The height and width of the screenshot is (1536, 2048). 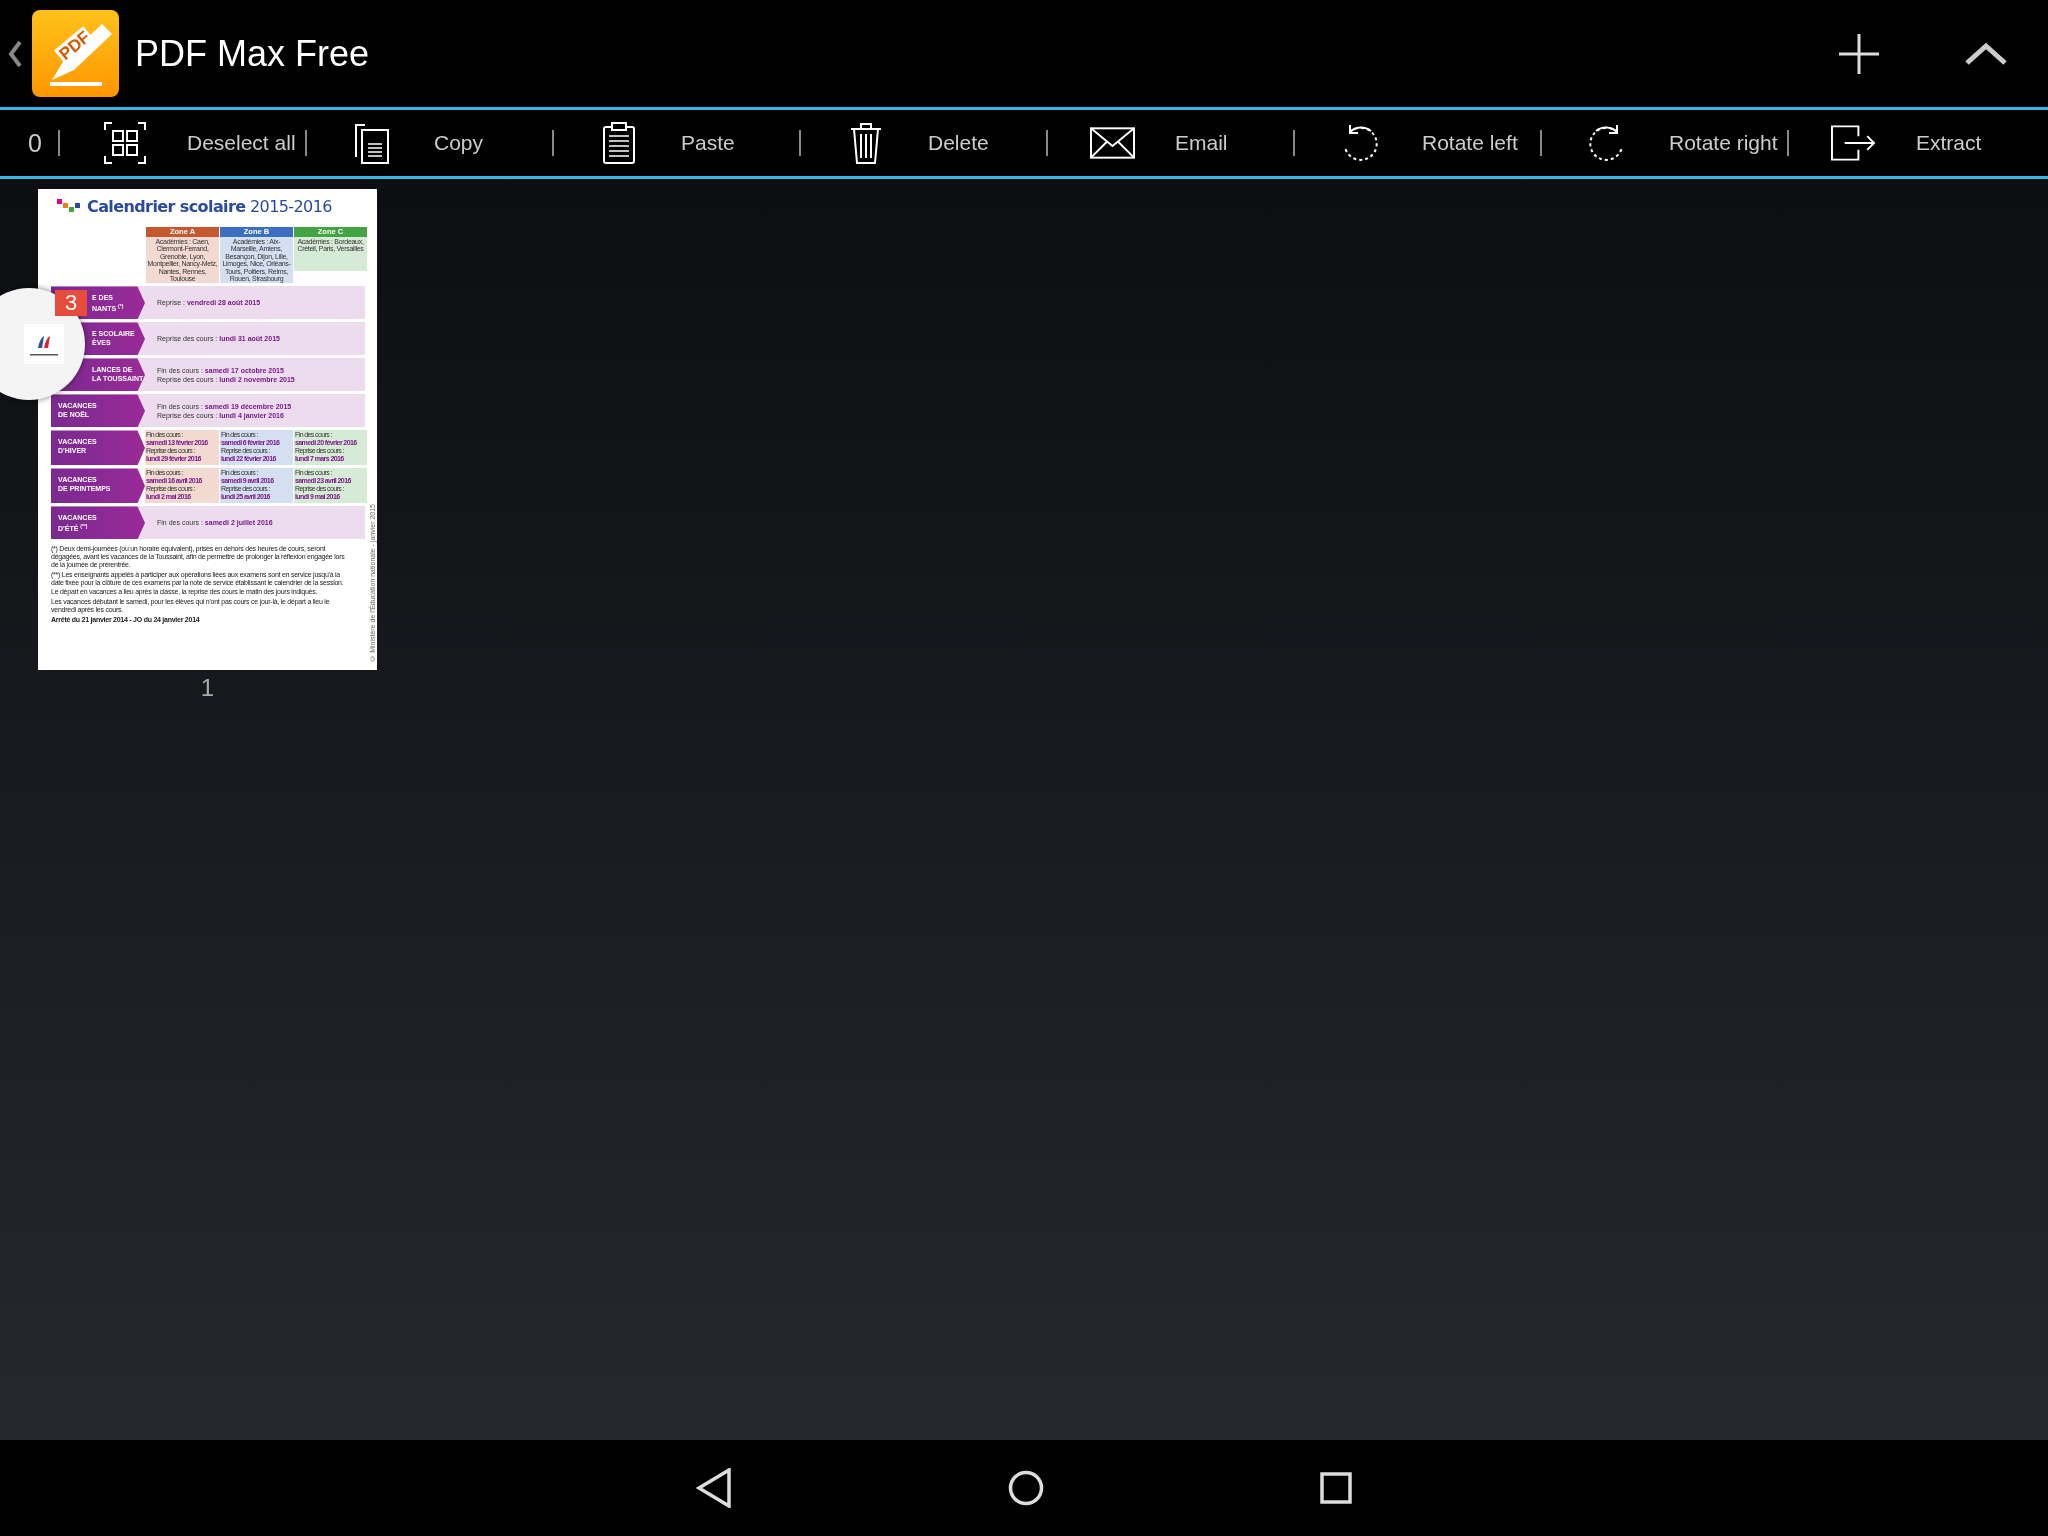 What do you see at coordinates (1853, 143) in the screenshot?
I see `export-icon` at bounding box center [1853, 143].